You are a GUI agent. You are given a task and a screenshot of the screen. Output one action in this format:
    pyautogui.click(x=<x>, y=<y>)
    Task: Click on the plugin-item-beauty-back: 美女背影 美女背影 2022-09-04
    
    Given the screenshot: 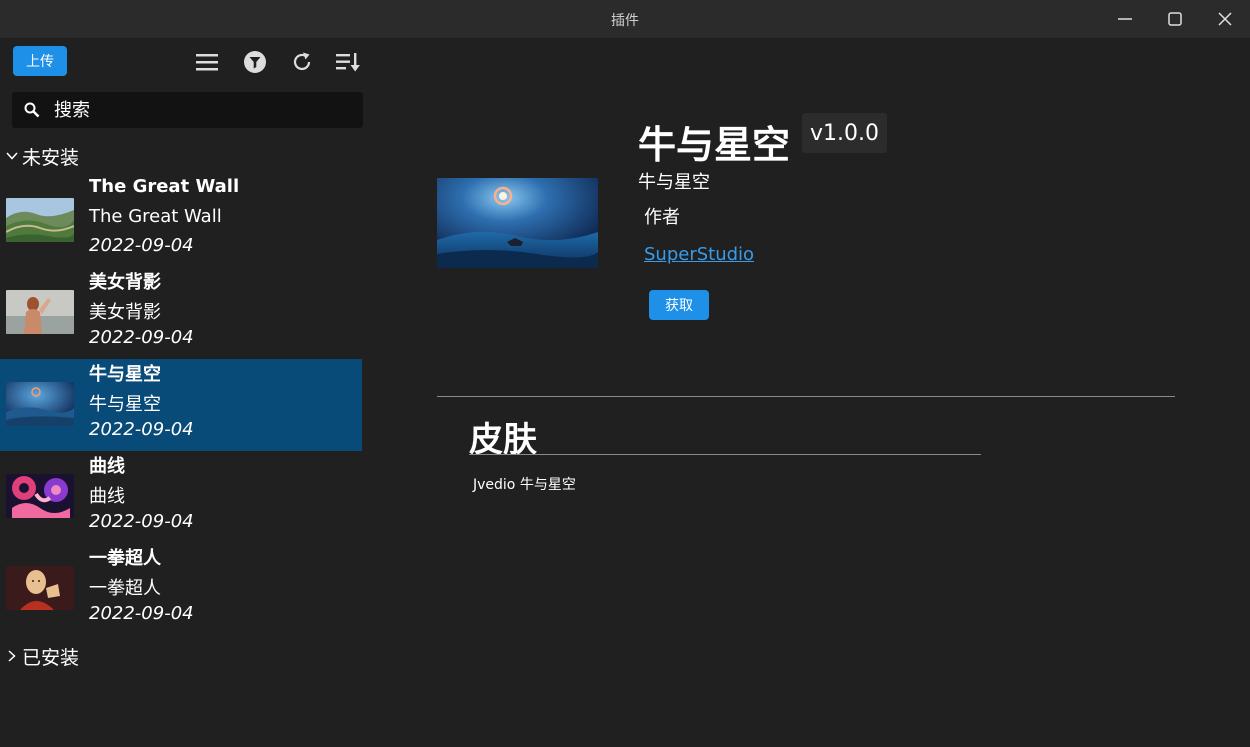 What is the action you would take?
    pyautogui.click(x=181, y=313)
    